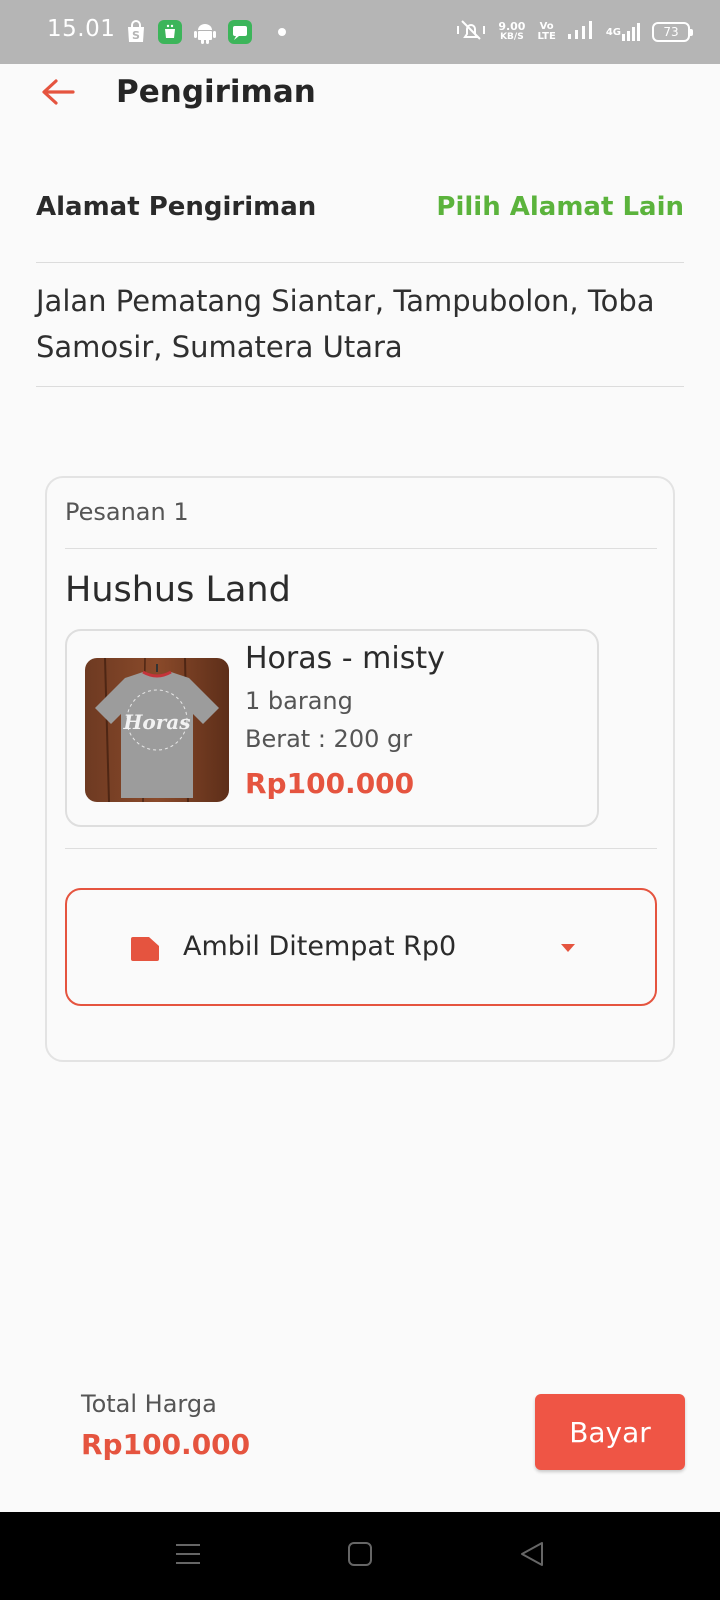 This screenshot has width=720, height=1600. I want to click on total-value: Rp100.000, so click(166, 1444).